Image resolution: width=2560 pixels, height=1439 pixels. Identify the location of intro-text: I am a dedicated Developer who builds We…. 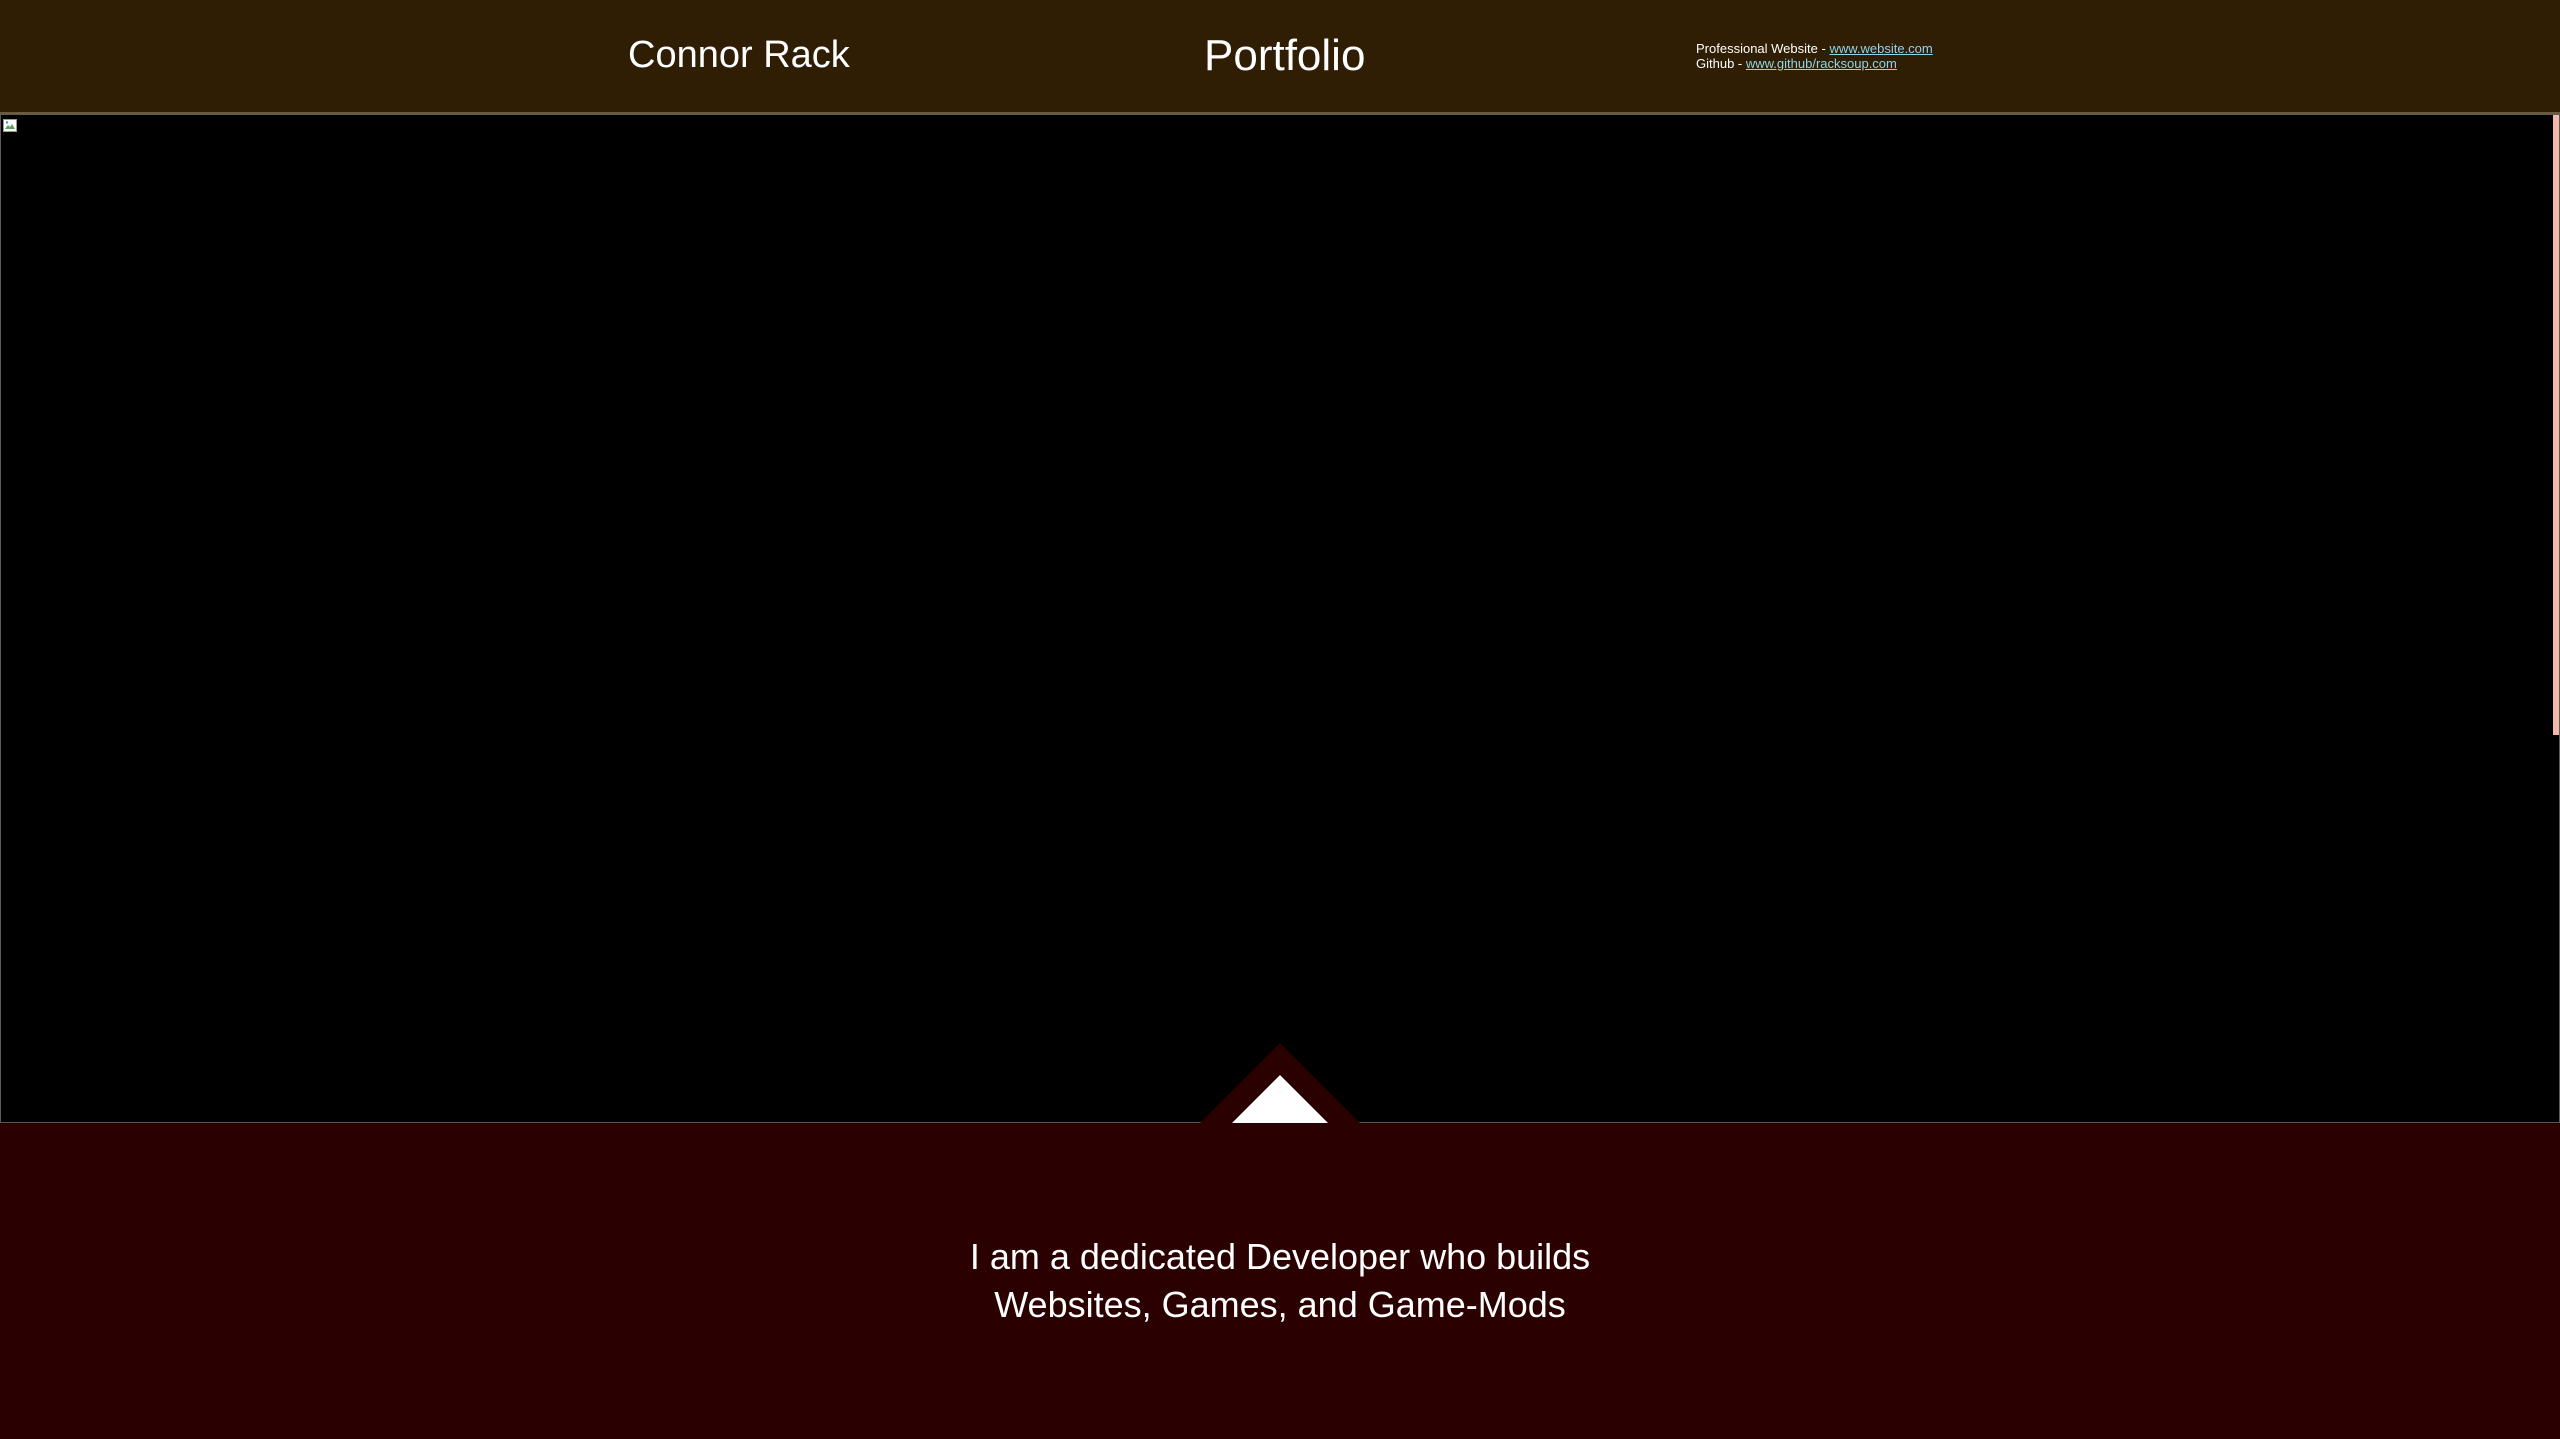
(1280, 1281).